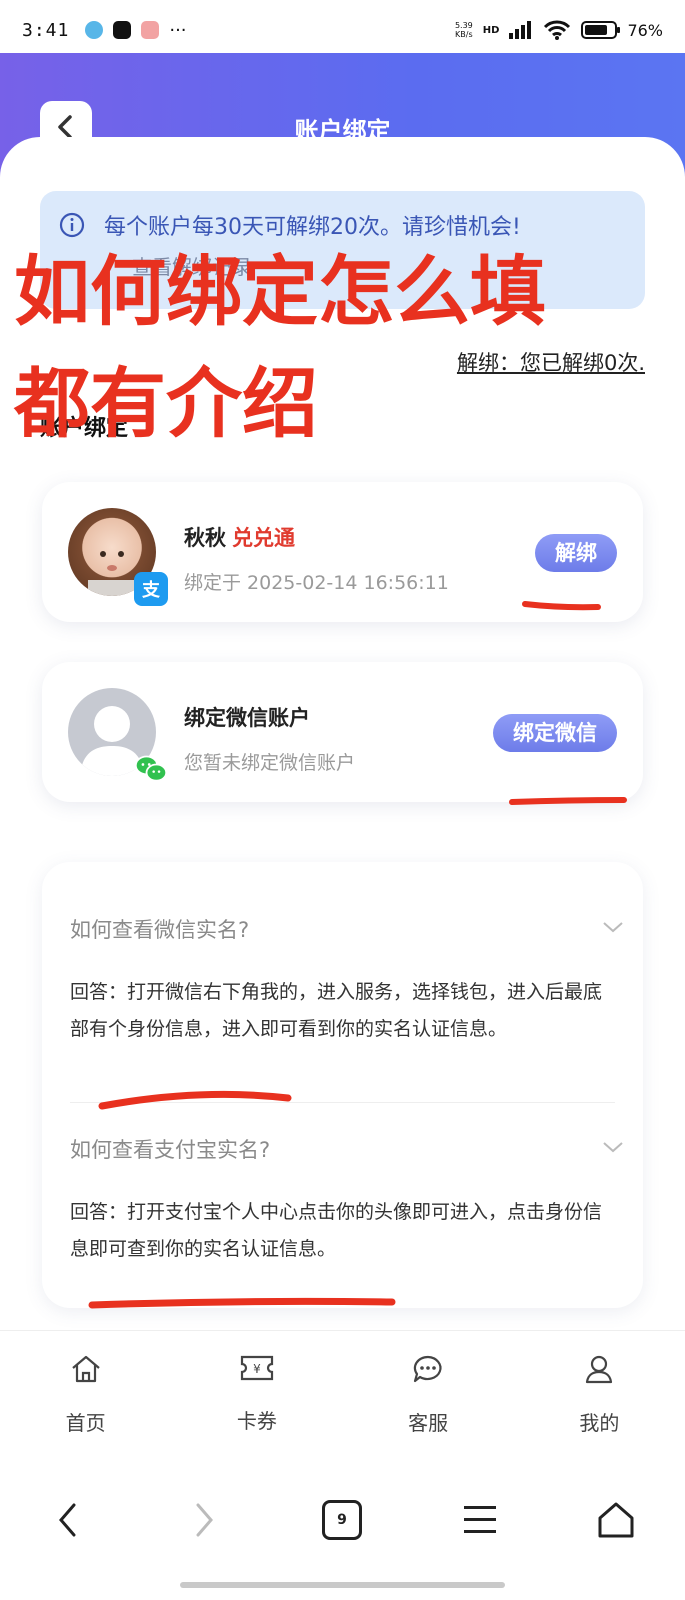  I want to click on status-time: 3:41, so click(46, 30).